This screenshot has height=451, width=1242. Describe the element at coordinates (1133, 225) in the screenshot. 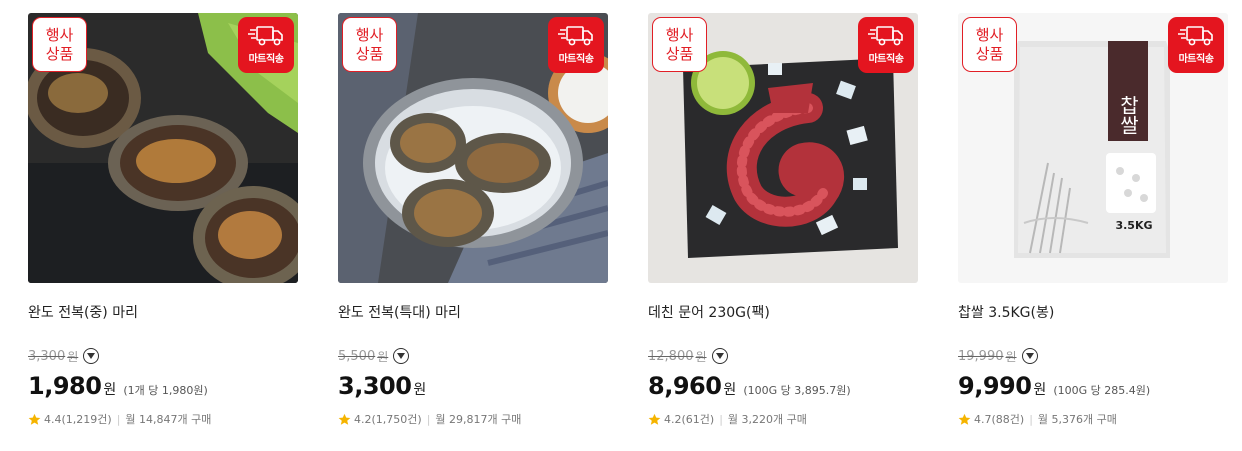

I see `rice-package-weight: 3.5KG` at that location.